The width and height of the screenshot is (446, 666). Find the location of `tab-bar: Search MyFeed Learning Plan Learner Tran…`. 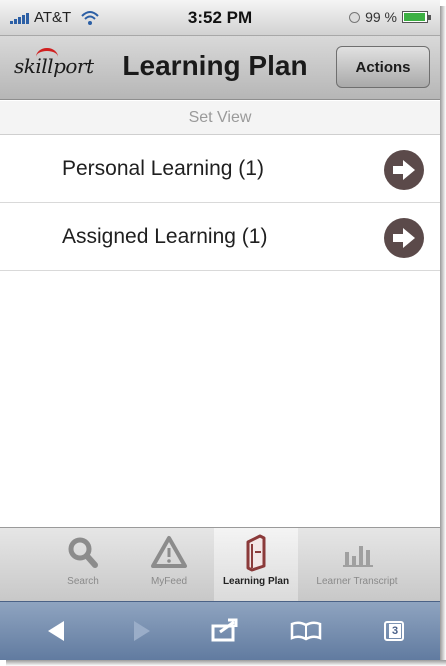

tab-bar: Search MyFeed Learning Plan Learner Tran… is located at coordinates (220, 564).